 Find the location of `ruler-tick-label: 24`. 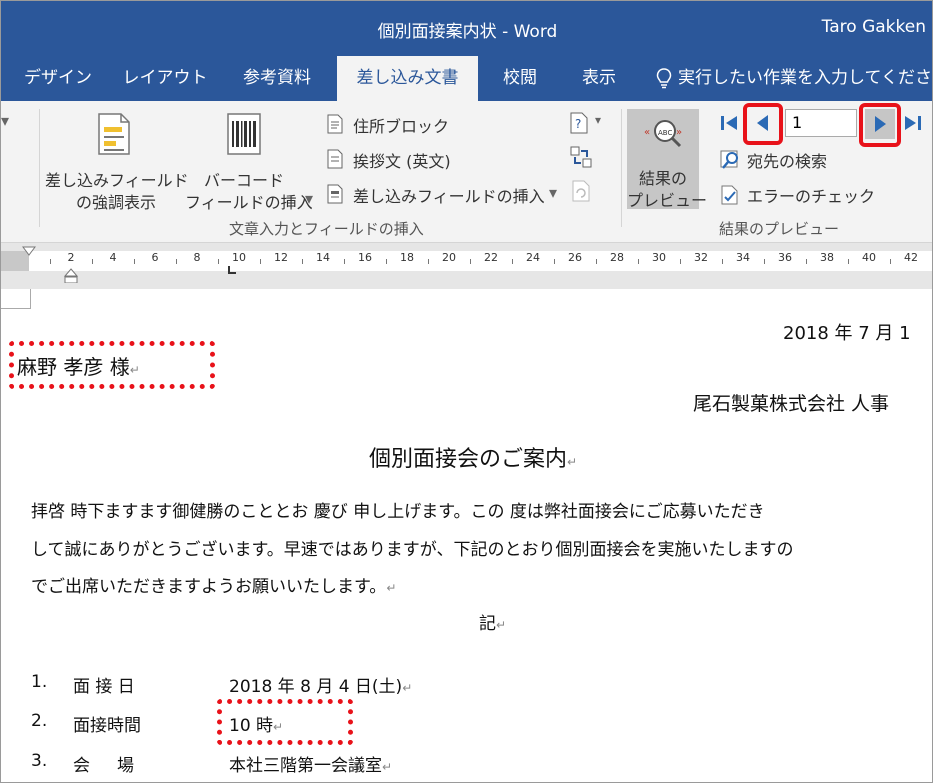

ruler-tick-label: 24 is located at coordinates (533, 257).